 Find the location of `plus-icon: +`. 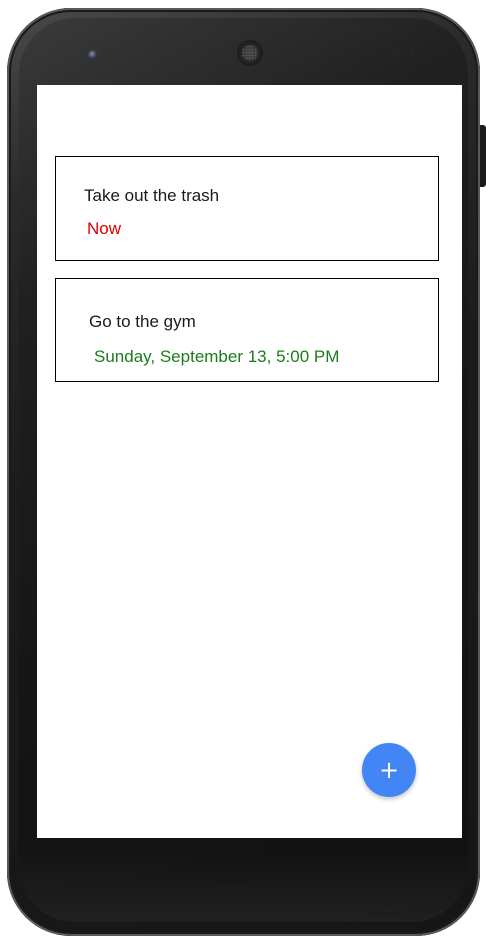

plus-icon: + is located at coordinates (389, 770).